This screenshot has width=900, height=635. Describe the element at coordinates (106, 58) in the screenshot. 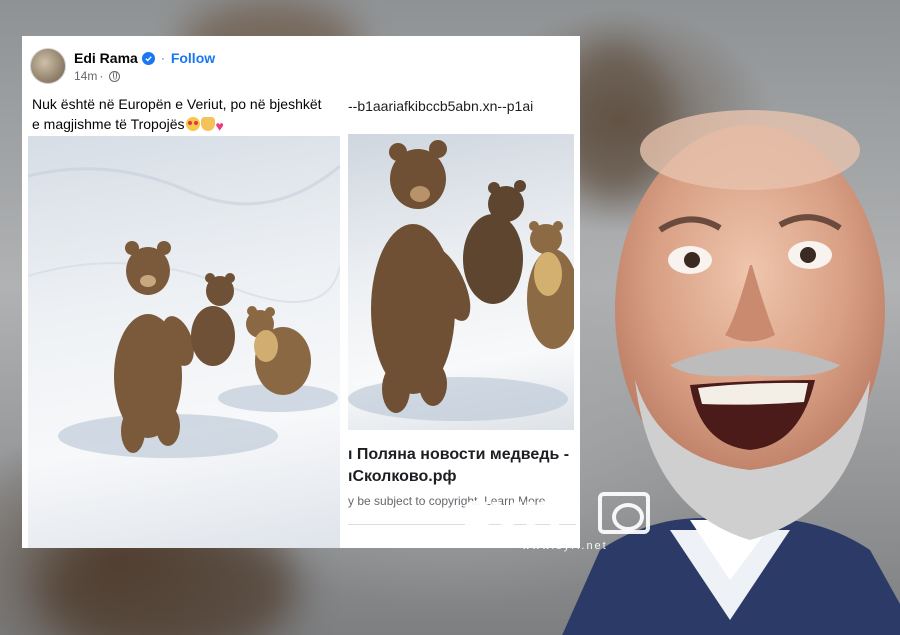

I see `author-name: Edi Rama` at that location.